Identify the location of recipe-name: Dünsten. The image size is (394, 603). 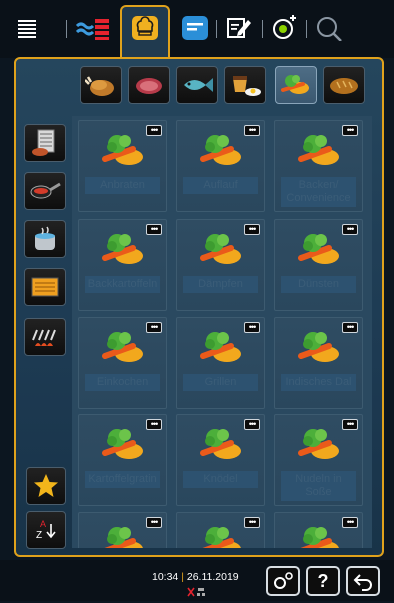
(318, 284).